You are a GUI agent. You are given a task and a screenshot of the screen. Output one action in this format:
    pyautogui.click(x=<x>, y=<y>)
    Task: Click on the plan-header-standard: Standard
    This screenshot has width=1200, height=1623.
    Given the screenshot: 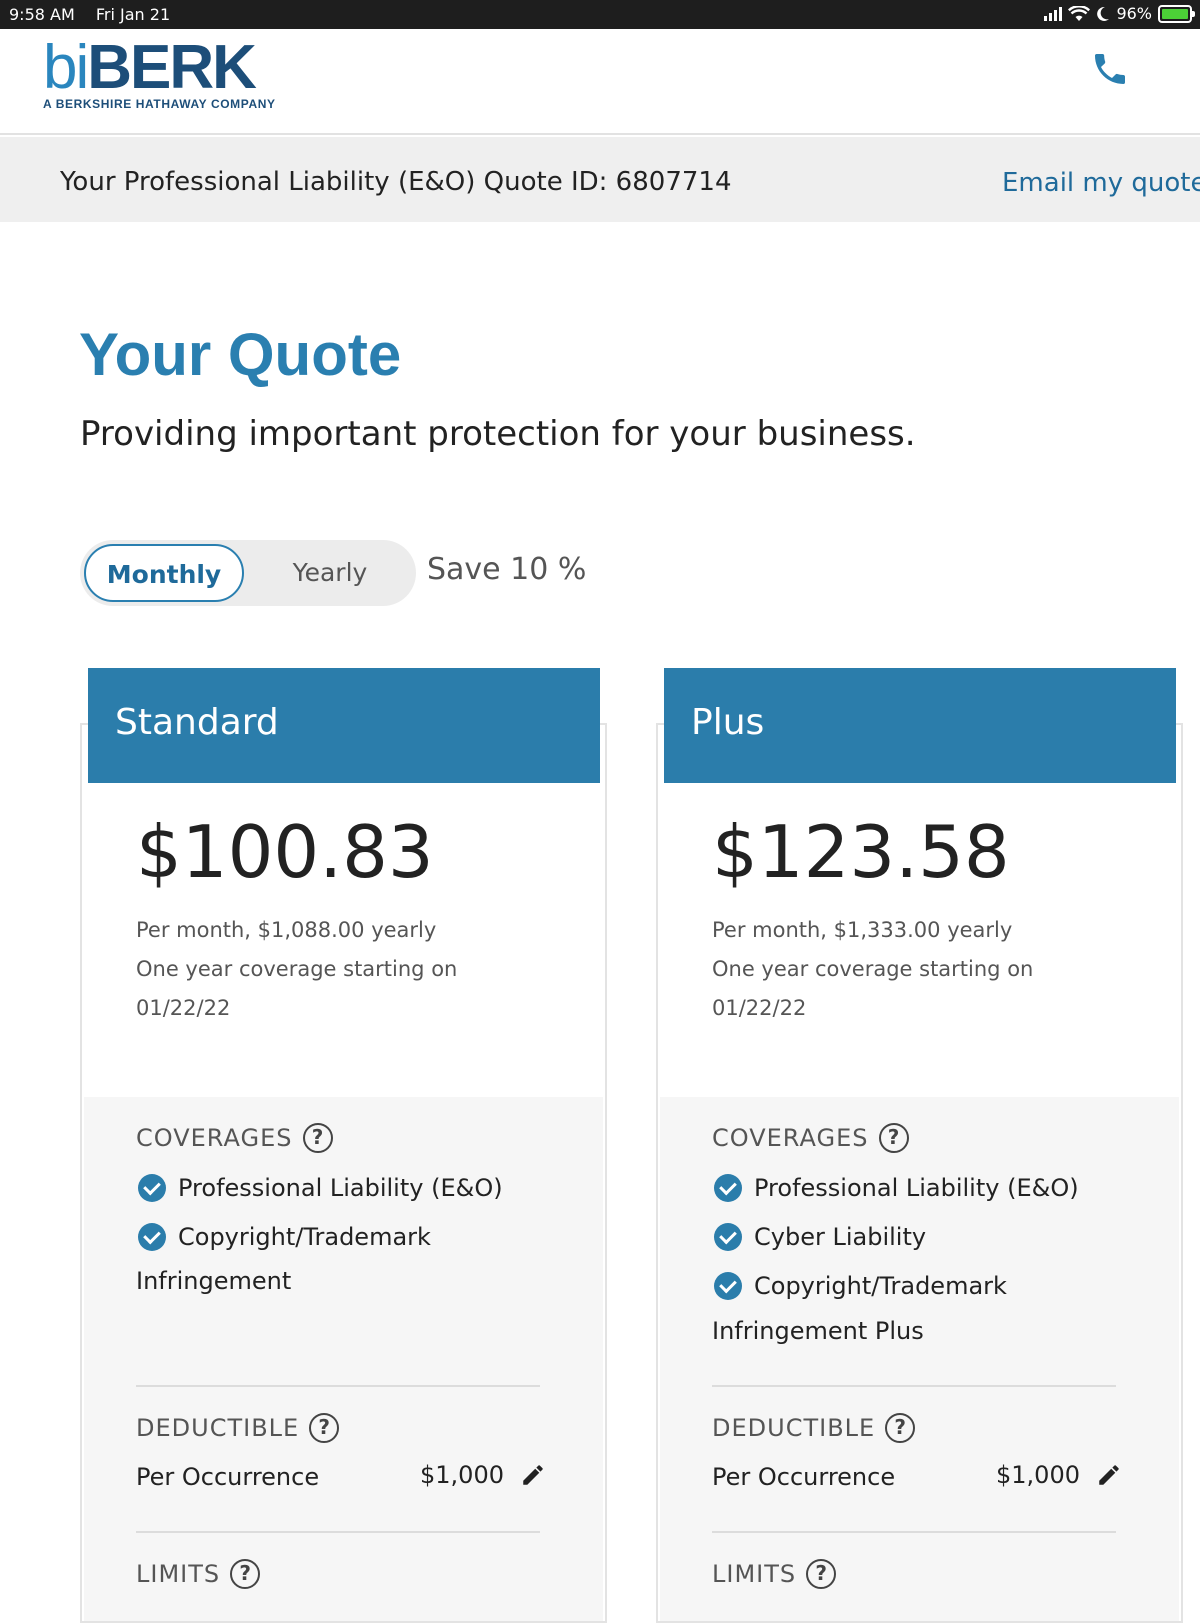 What is the action you would take?
    pyautogui.click(x=344, y=725)
    